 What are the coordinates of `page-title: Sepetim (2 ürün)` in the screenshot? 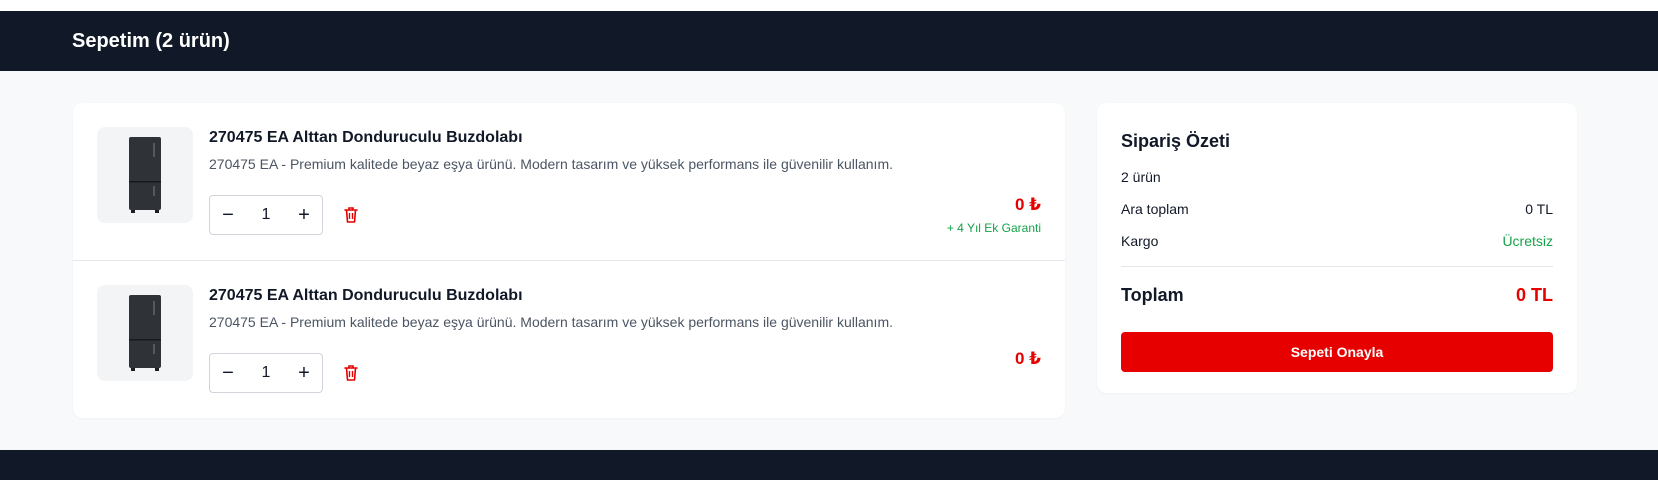 It's located at (151, 41).